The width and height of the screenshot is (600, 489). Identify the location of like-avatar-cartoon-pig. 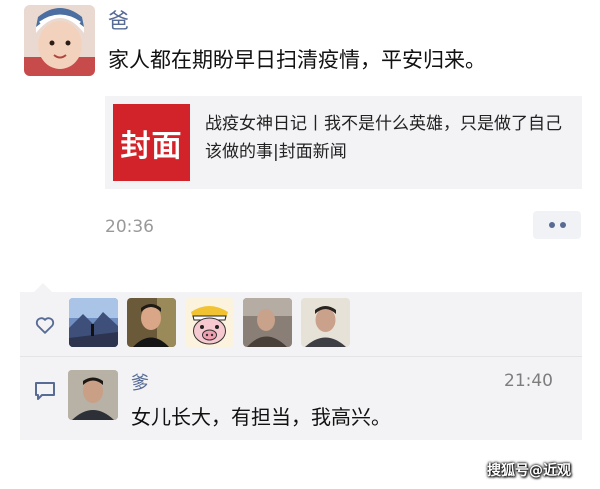
(209, 322).